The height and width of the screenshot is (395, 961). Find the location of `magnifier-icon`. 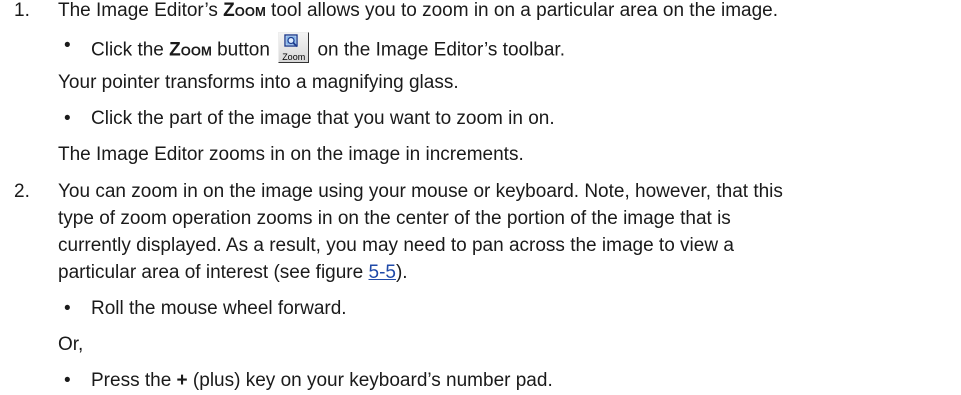

magnifier-icon is located at coordinates (291, 41).